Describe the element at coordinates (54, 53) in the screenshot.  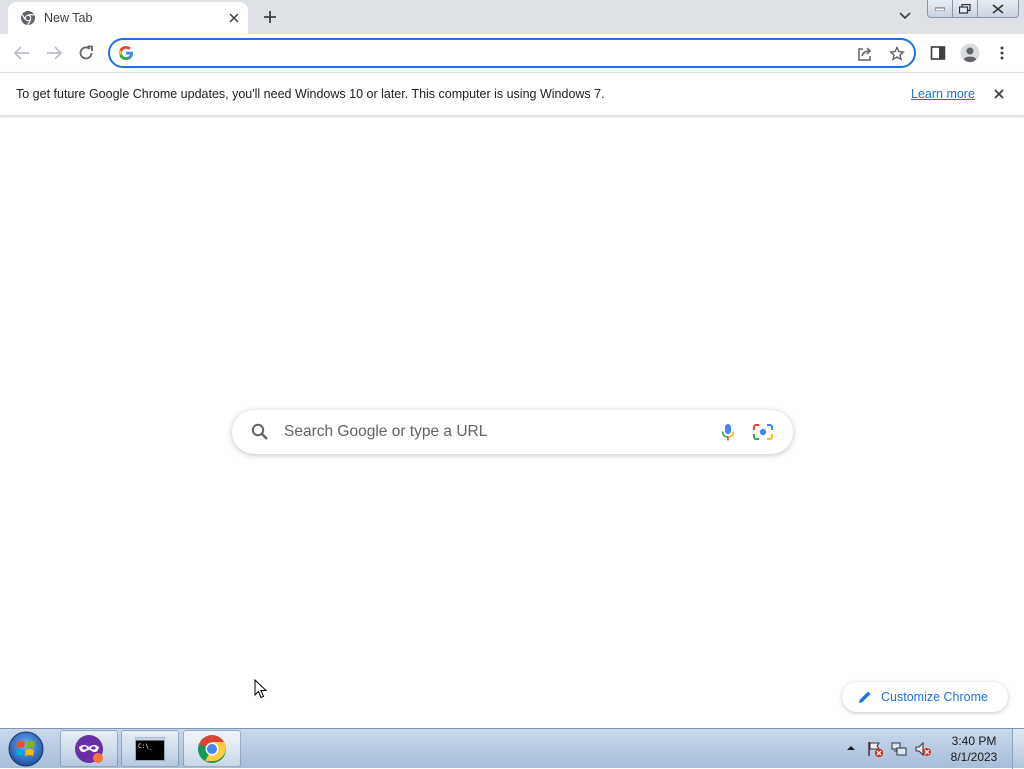
I see `forward-arrow-icon` at that location.